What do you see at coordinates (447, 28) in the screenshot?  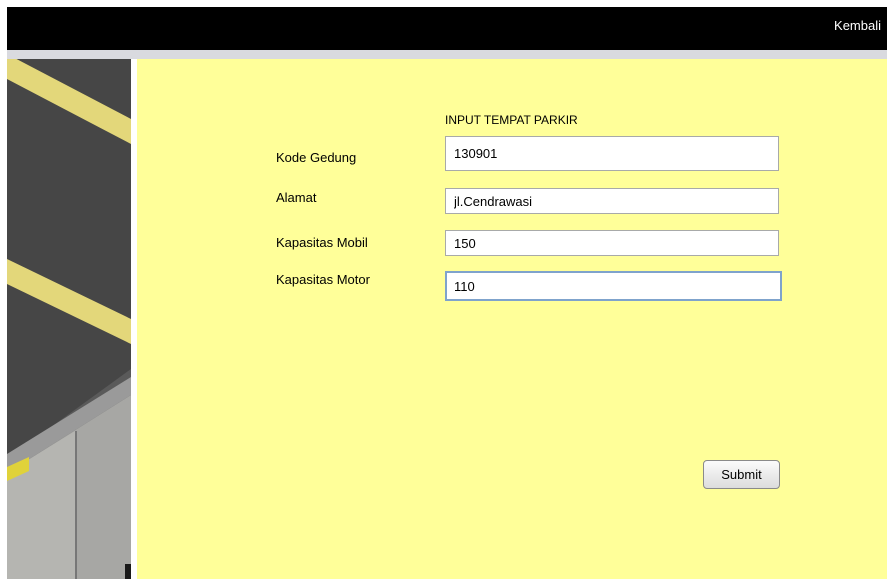 I see `top-bar: Kembali` at bounding box center [447, 28].